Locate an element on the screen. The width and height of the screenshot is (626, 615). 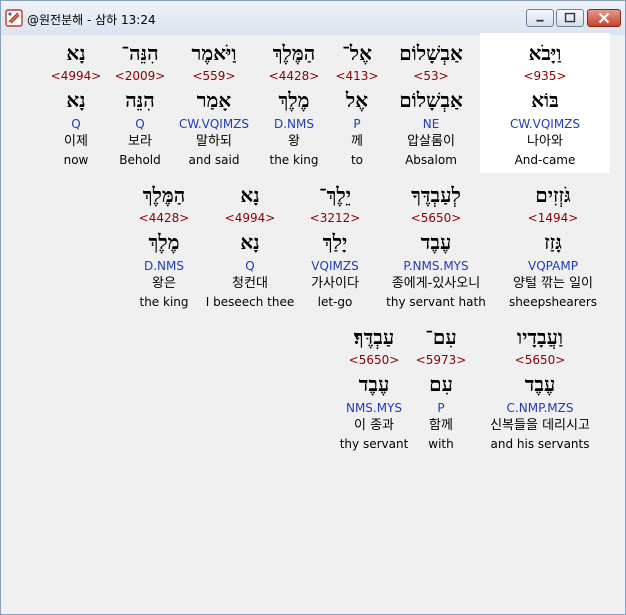
korean-gloss: 신복들을 데리시고 is located at coordinates (540, 425).